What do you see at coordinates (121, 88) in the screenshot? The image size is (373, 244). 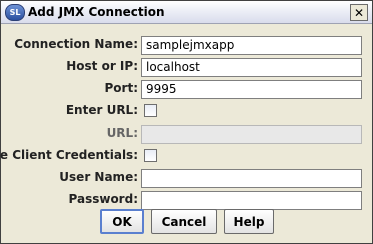 I see `port-label: Port:` at bounding box center [121, 88].